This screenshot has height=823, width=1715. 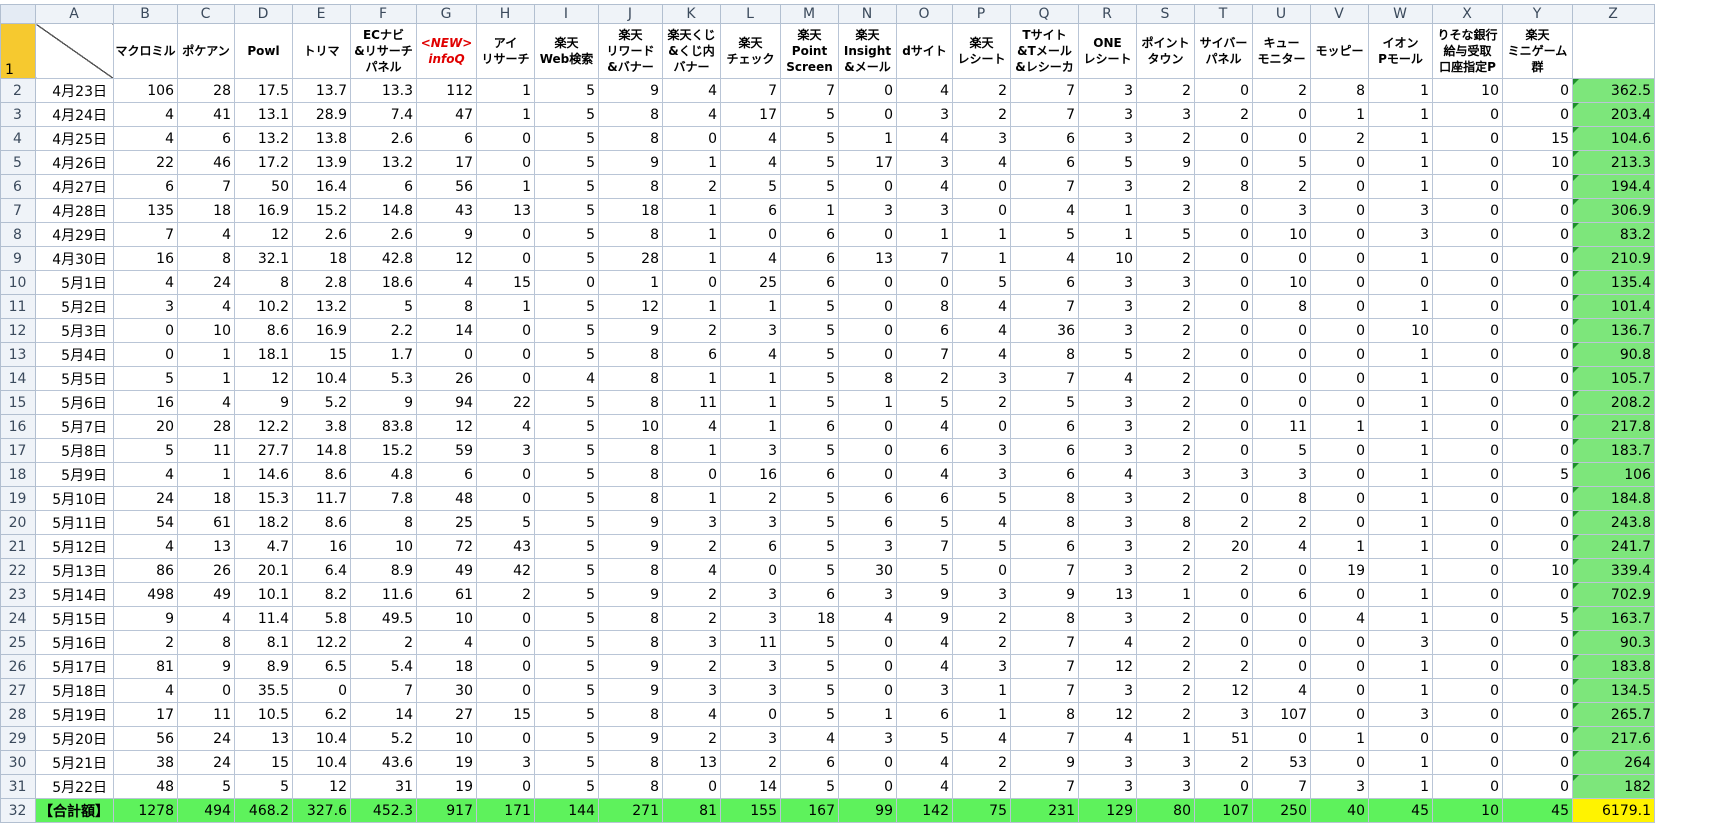 I want to click on daily-sum-cell: 90.3, so click(x=1613, y=642).